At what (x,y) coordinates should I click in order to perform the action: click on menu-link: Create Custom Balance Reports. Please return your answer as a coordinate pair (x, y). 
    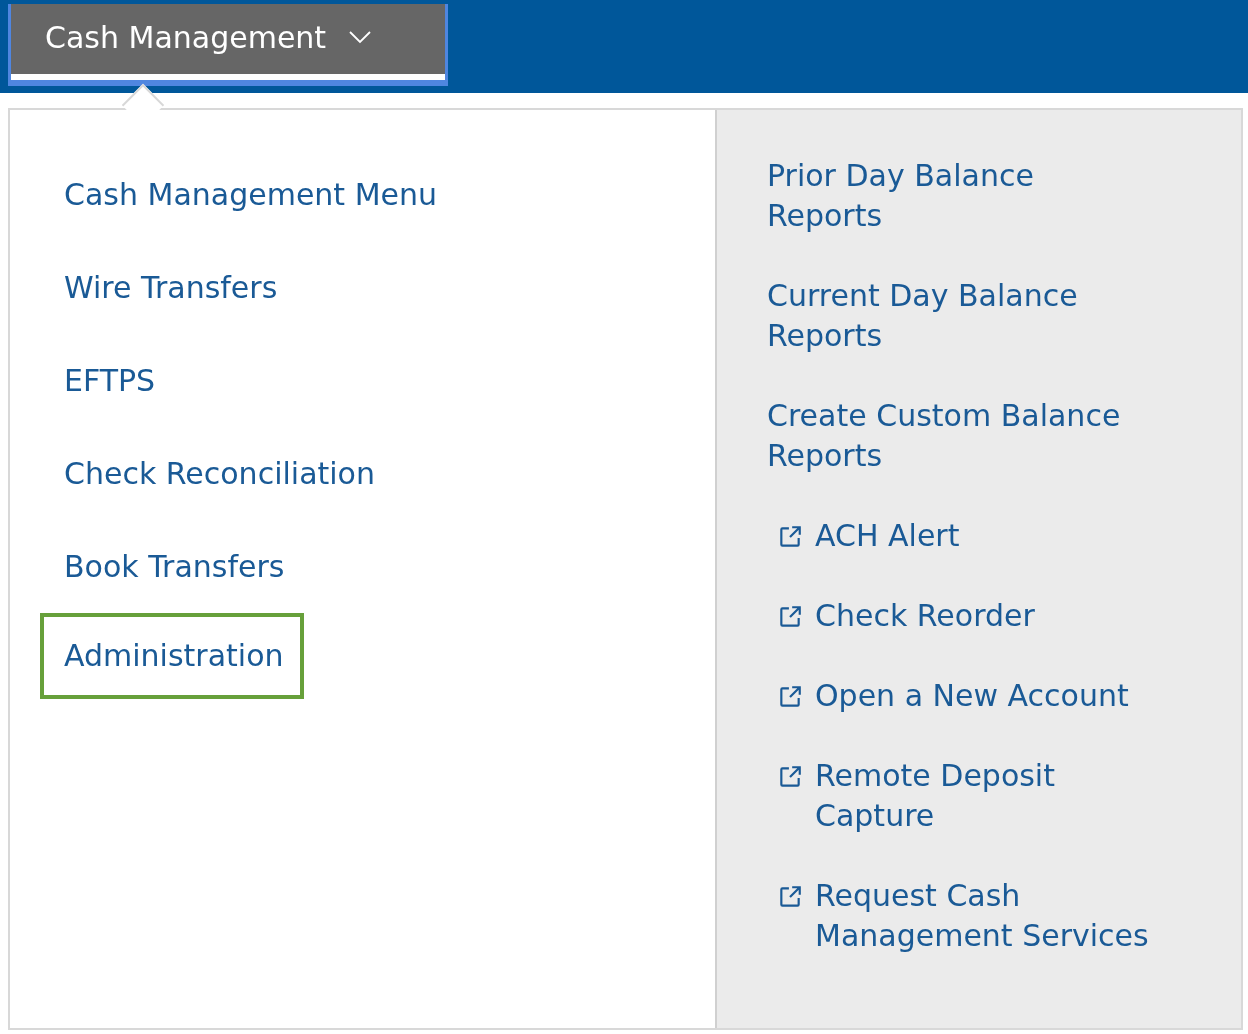
    Looking at the image, I should click on (952, 436).